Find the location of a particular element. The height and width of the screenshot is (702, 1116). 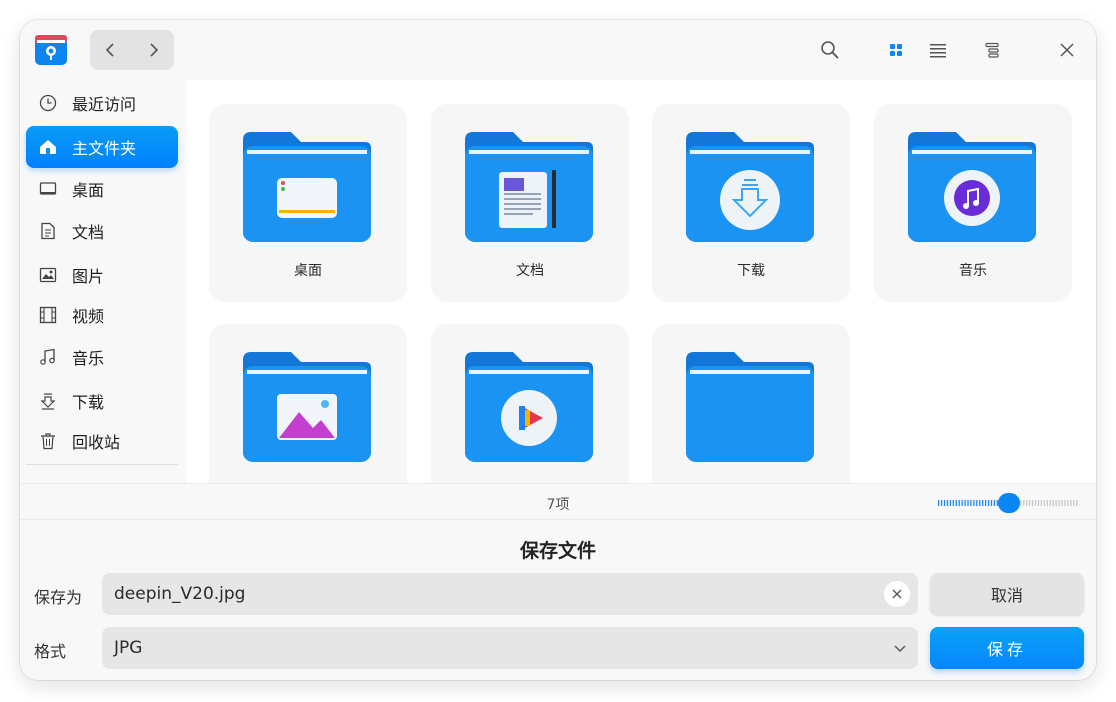

zoom-slider is located at coordinates (1007, 503).